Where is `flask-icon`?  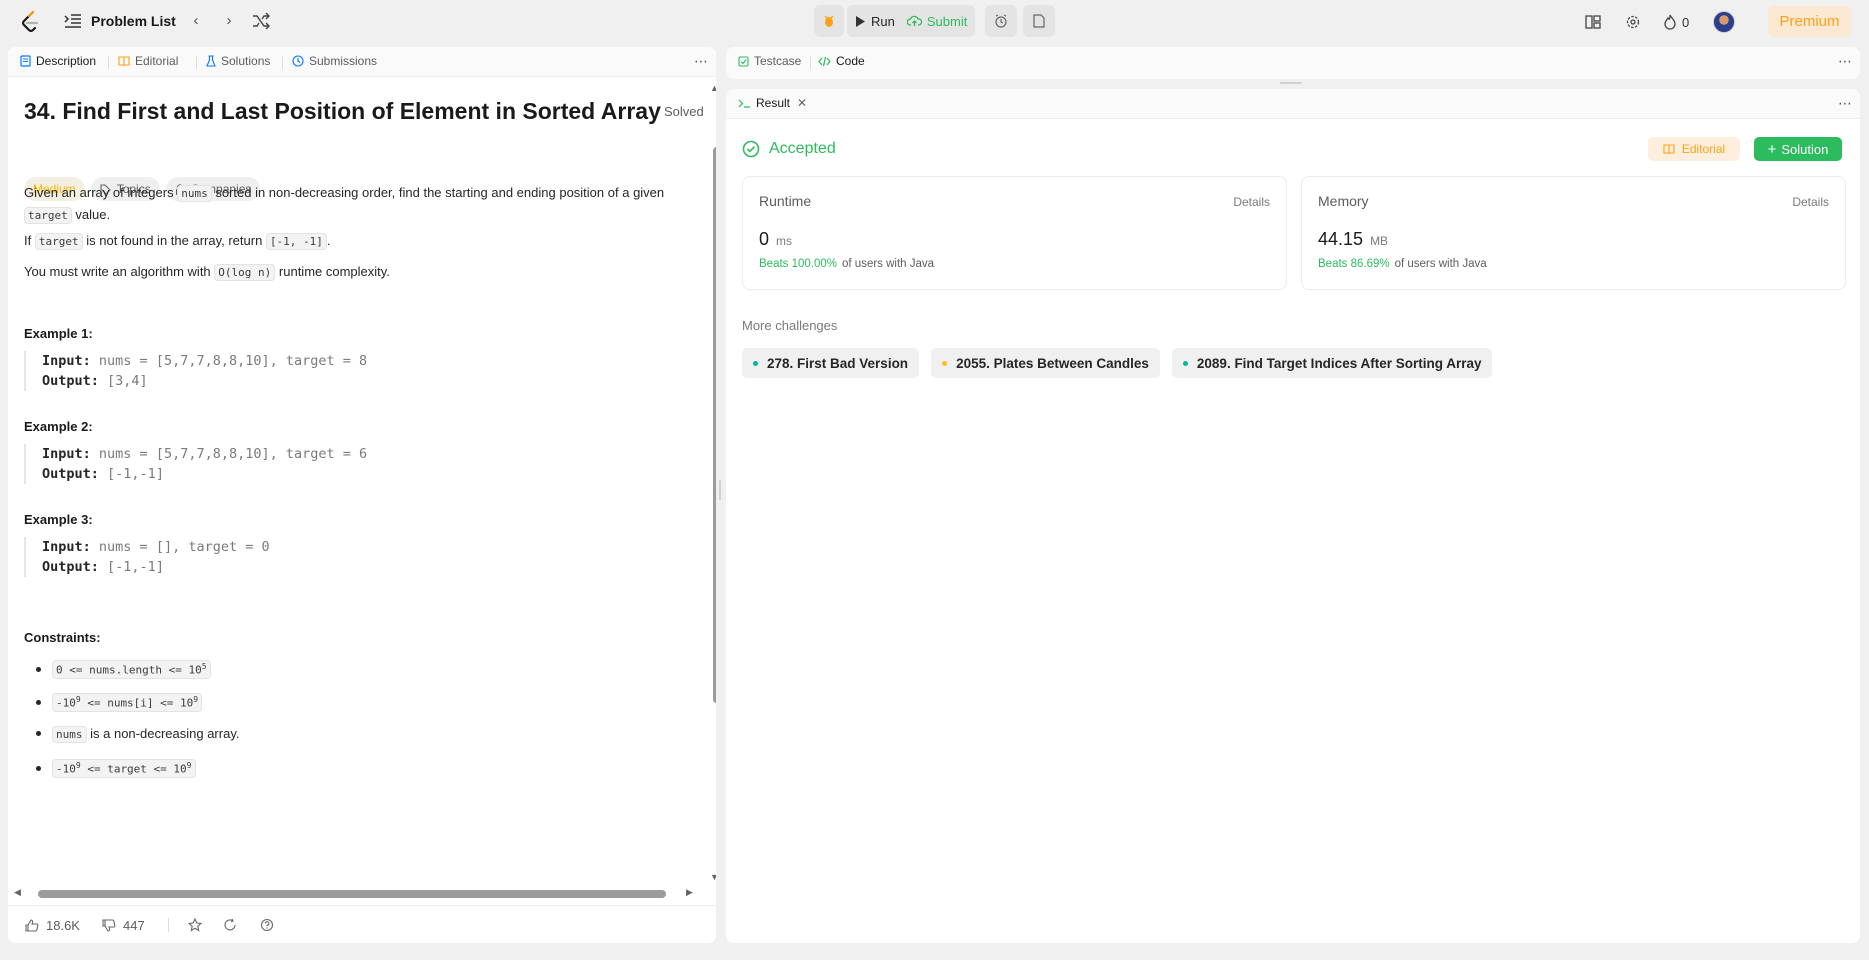 flask-icon is located at coordinates (211, 61).